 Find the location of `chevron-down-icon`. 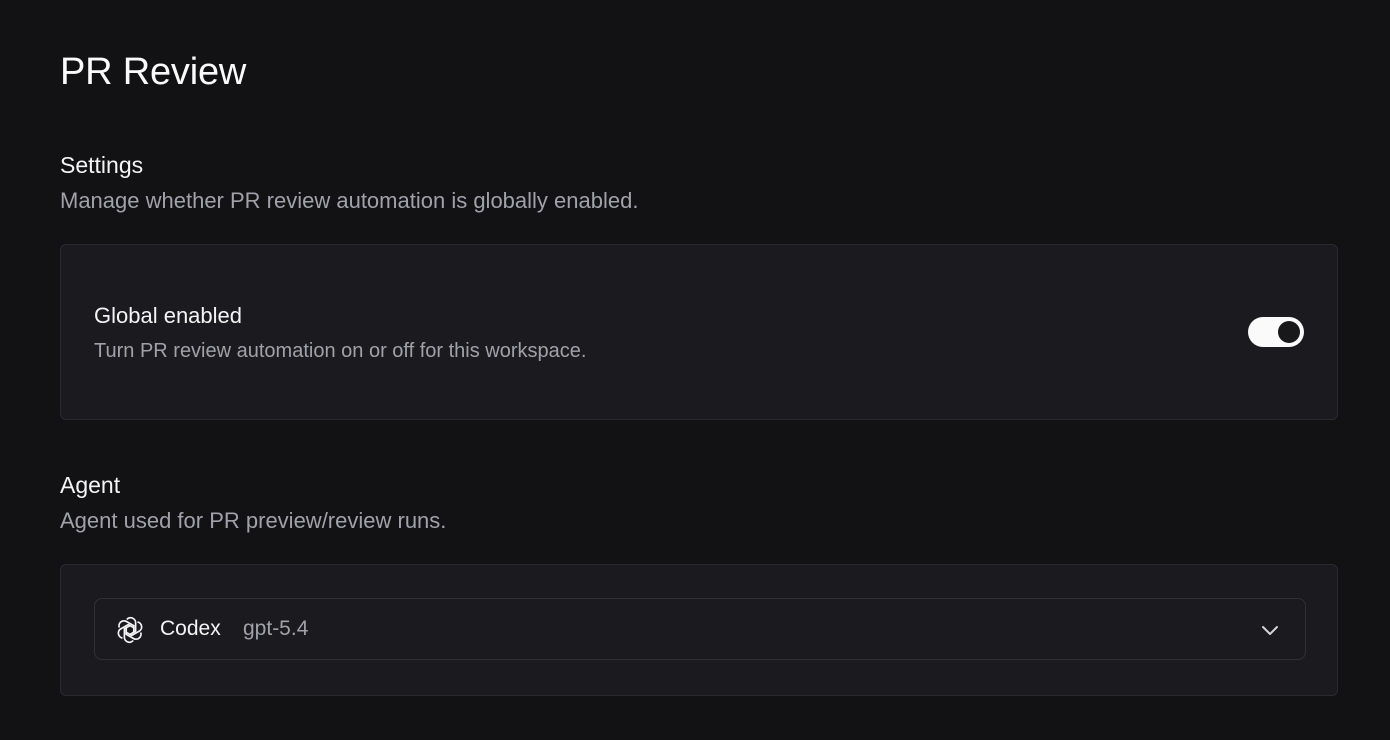

chevron-down-icon is located at coordinates (1270, 630).